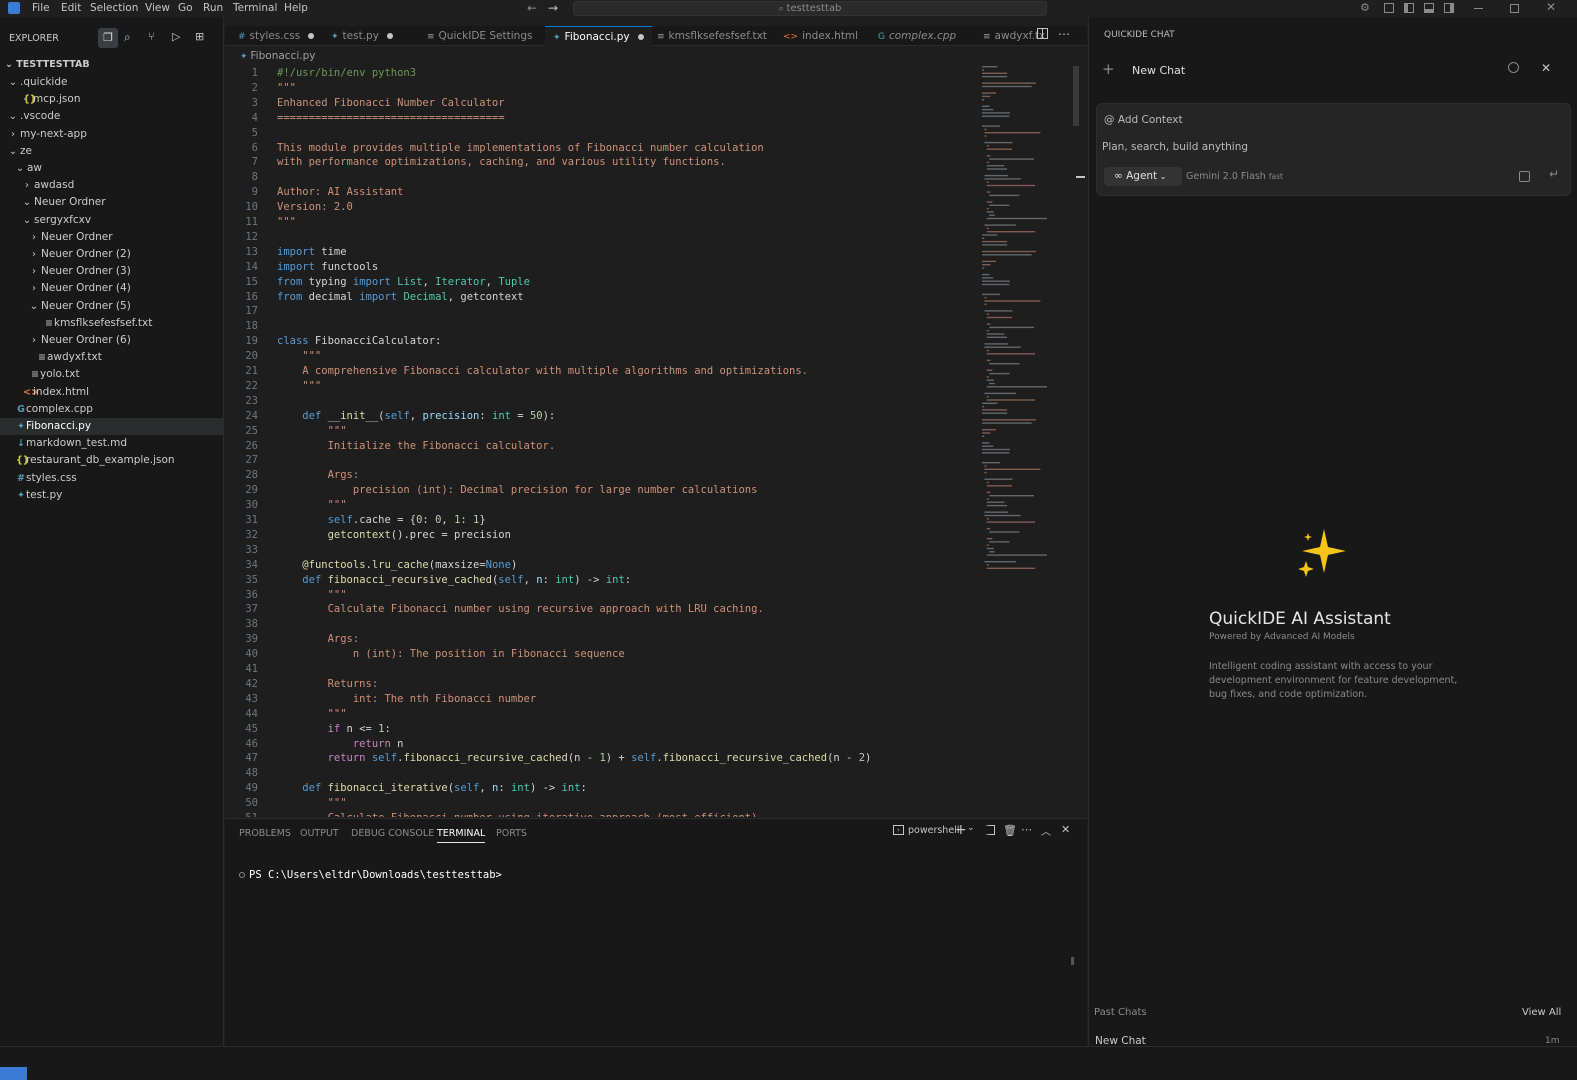 This screenshot has width=1577, height=1080. Describe the element at coordinates (1365, 7) in the screenshot. I see `settings-icon: ⚙` at that location.